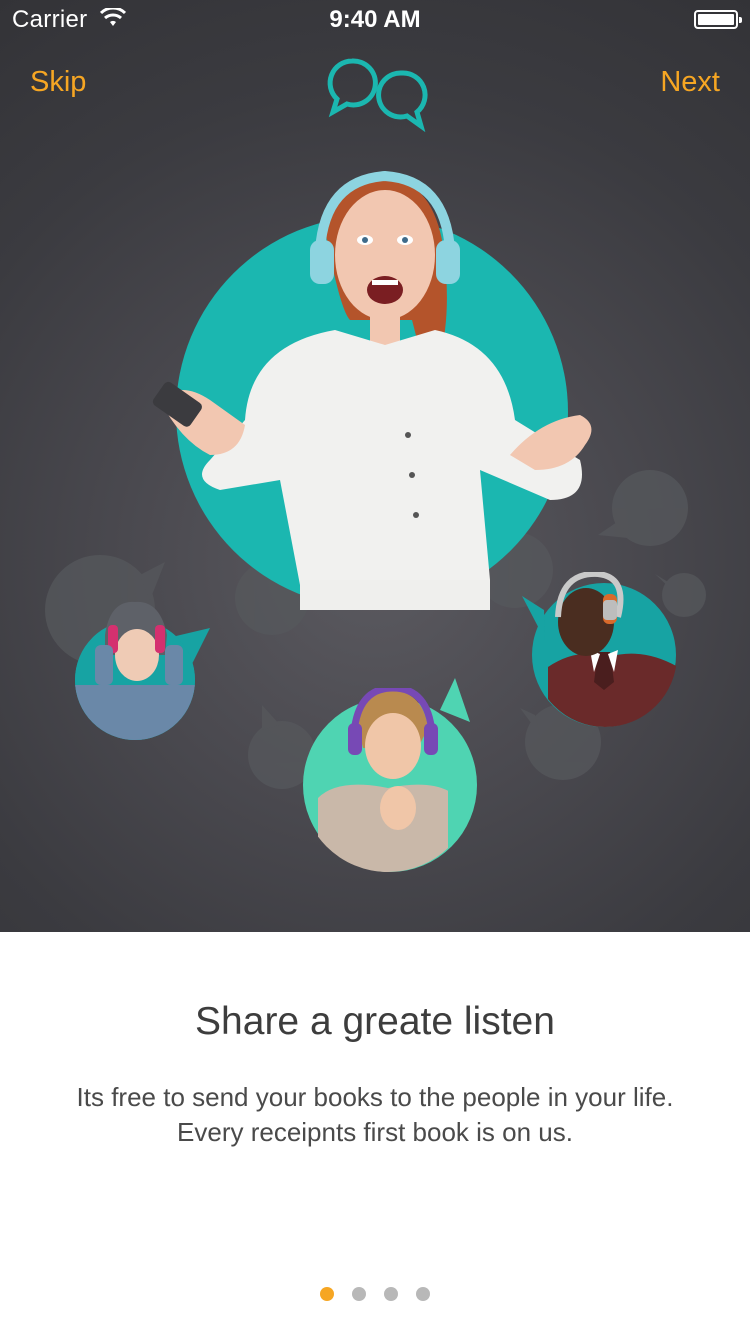 The width and height of the screenshot is (750, 1334). What do you see at coordinates (612, 649) in the screenshot?
I see `person-photo-right` at bounding box center [612, 649].